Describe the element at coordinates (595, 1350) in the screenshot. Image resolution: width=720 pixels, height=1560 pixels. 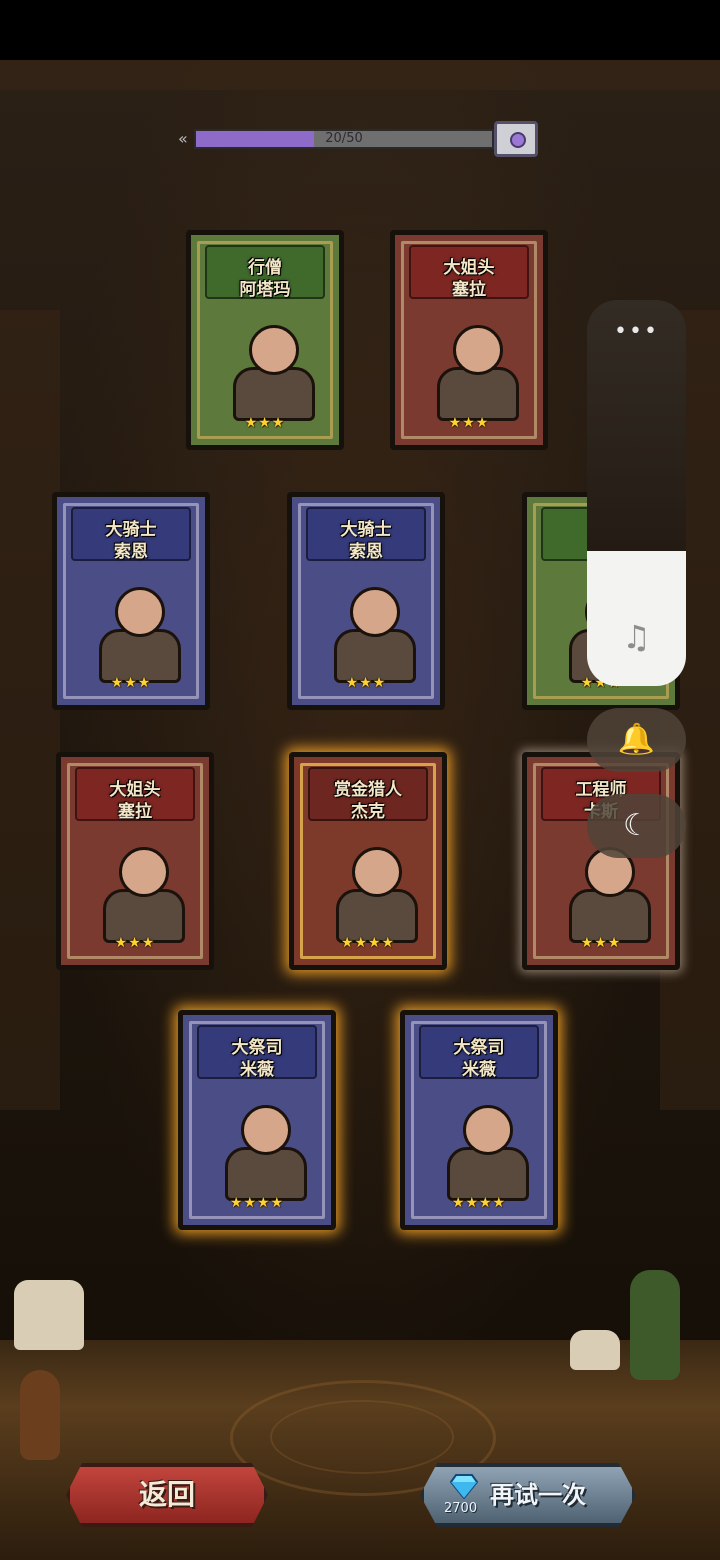
I see `candle-right` at that location.